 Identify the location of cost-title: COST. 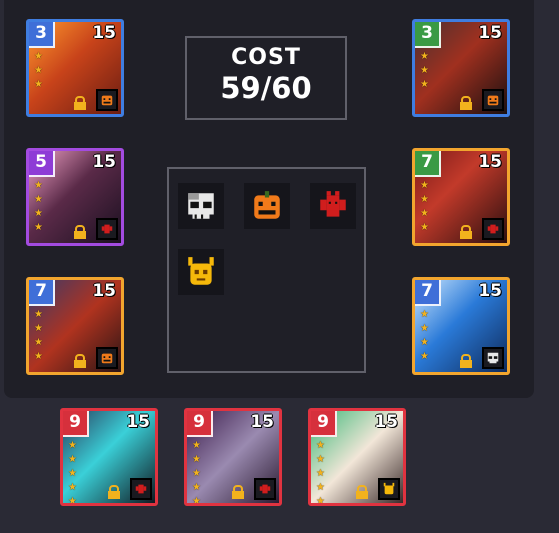
(266, 57).